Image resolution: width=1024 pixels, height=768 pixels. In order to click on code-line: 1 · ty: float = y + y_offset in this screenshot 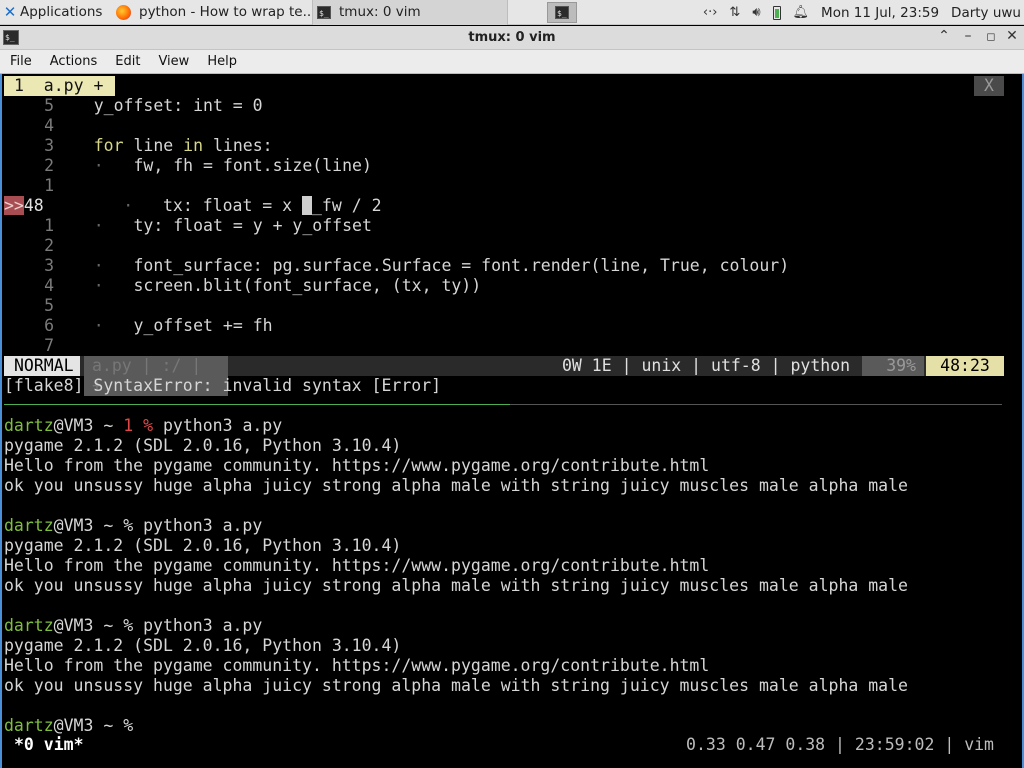, I will do `click(188, 226)`.